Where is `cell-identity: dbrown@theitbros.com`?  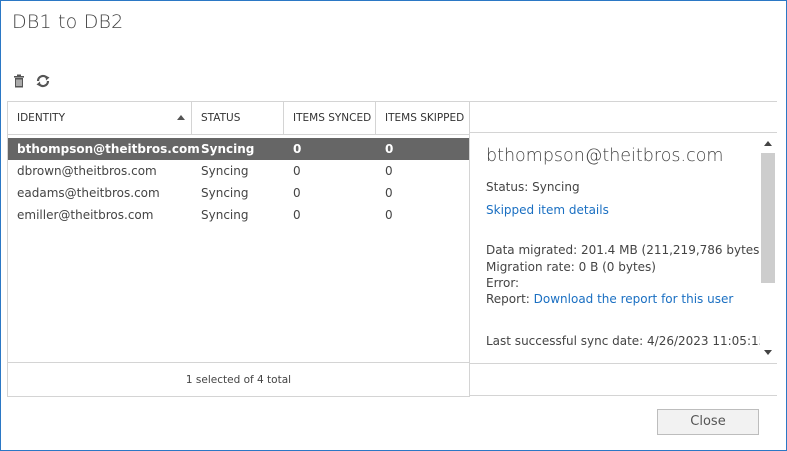
cell-identity: dbrown@theitbros.com is located at coordinates (87, 171).